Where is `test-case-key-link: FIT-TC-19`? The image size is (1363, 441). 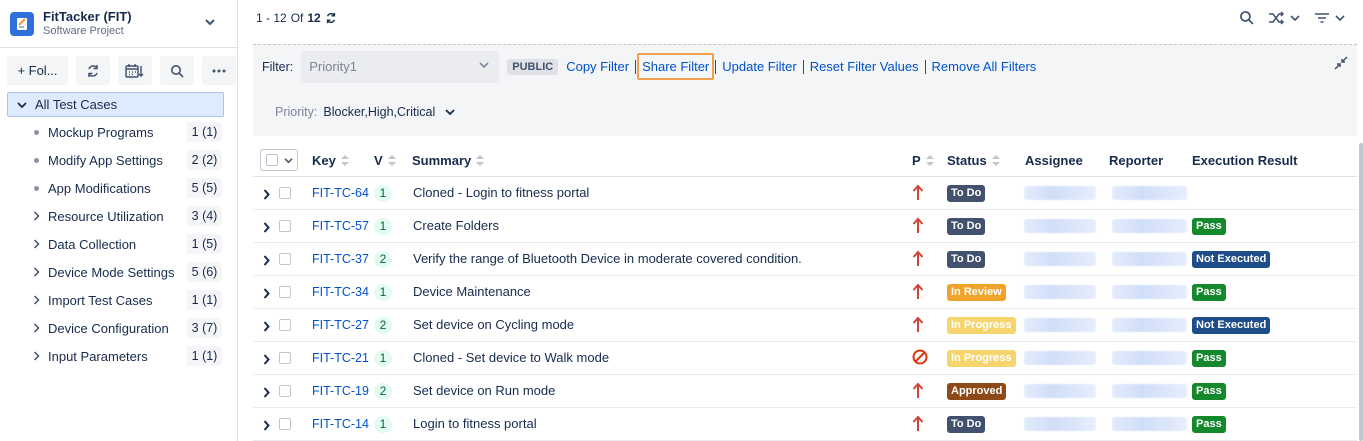
test-case-key-link: FIT-TC-19 is located at coordinates (340, 391).